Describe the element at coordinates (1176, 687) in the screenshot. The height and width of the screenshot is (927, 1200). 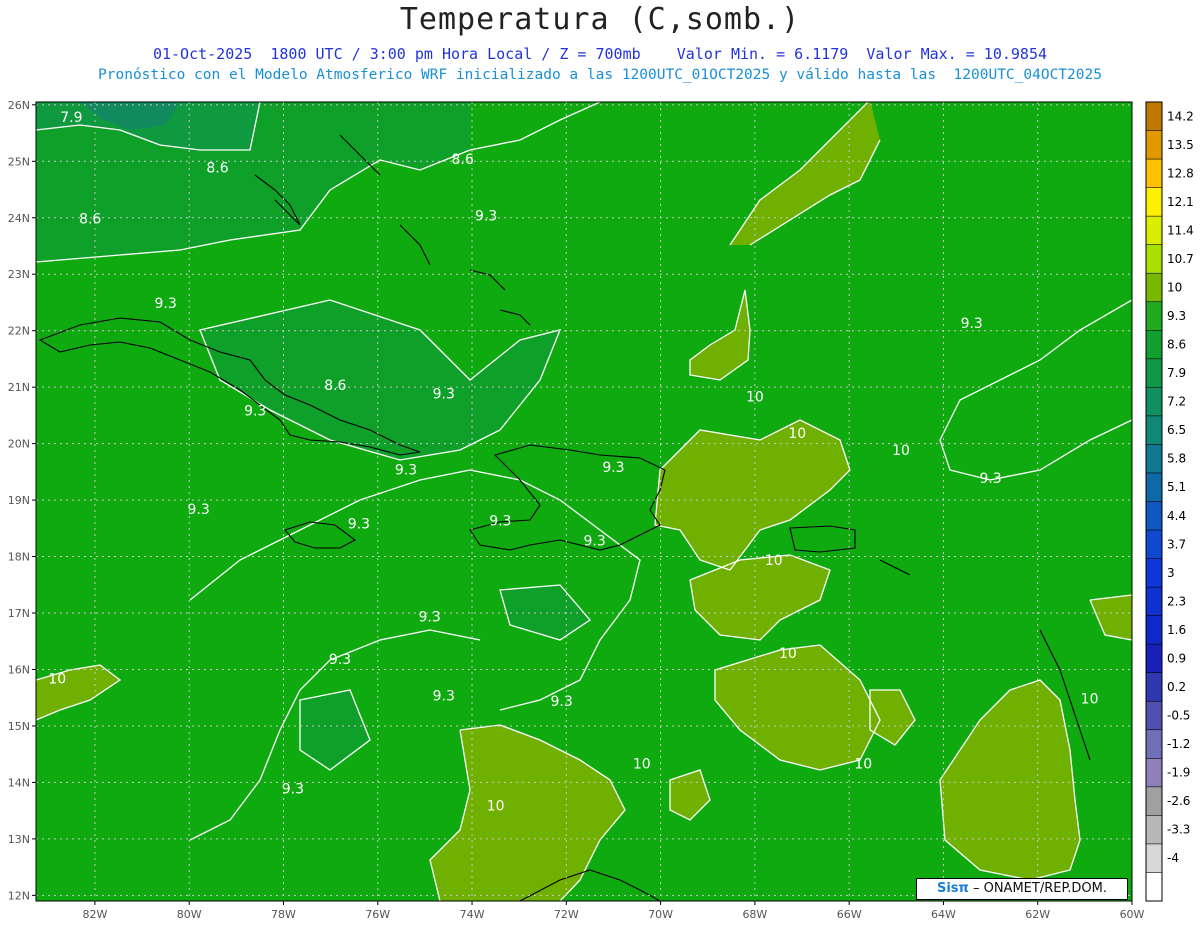
I see `colorbar-label: 0.2` at that location.